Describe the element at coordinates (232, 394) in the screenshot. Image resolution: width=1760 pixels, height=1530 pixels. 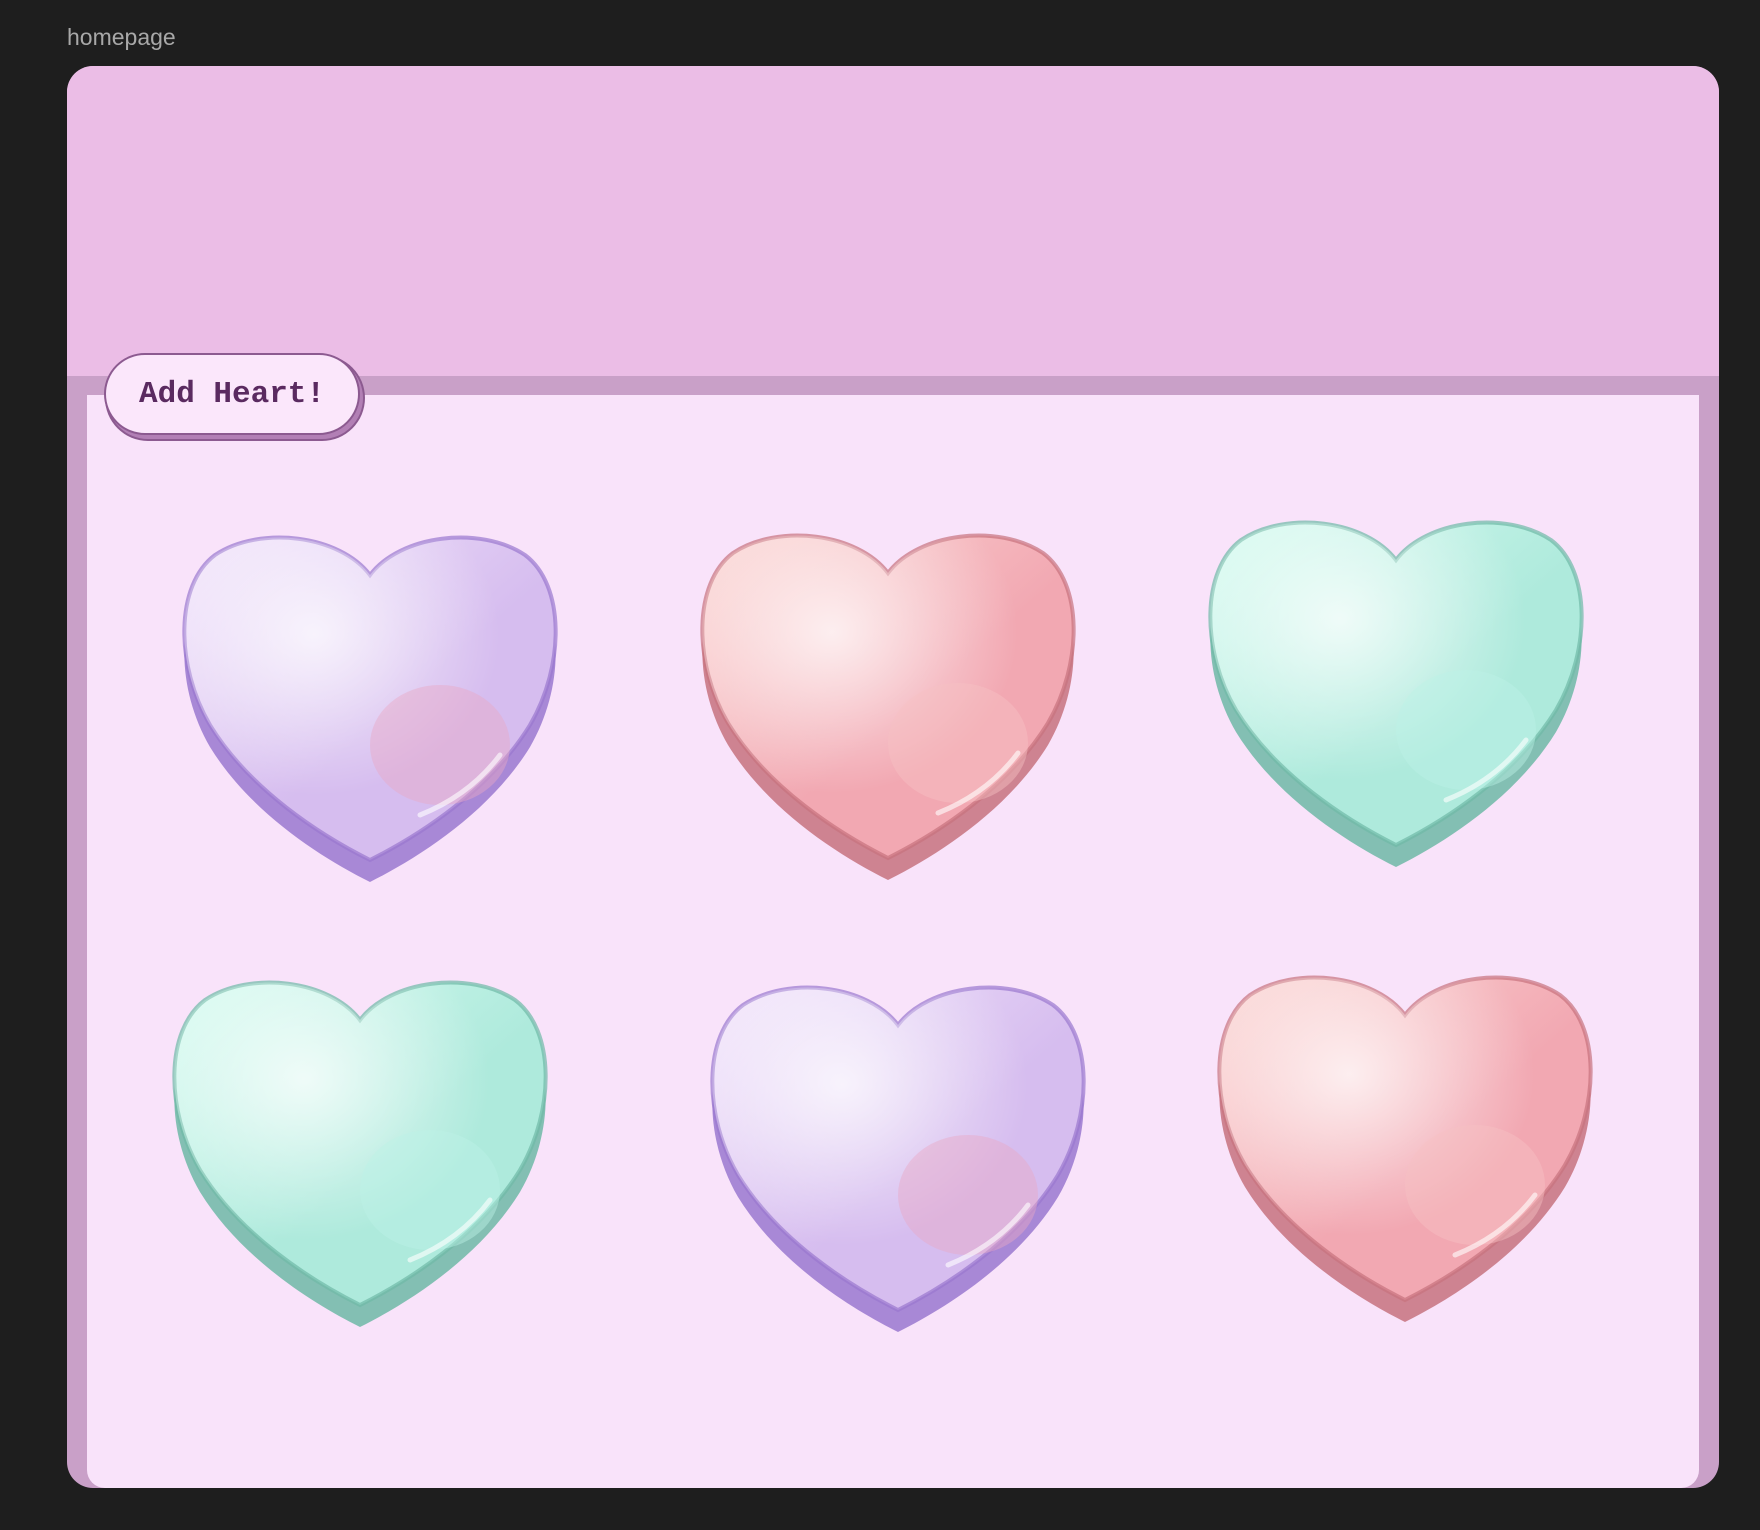
I see `add-heart-button: Add Heart!` at that location.